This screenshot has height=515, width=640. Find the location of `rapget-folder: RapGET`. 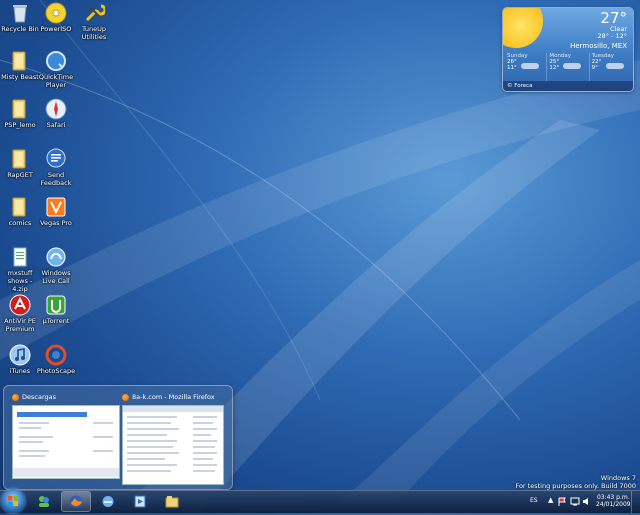

rapget-folder: RapGET is located at coordinates (20, 171).